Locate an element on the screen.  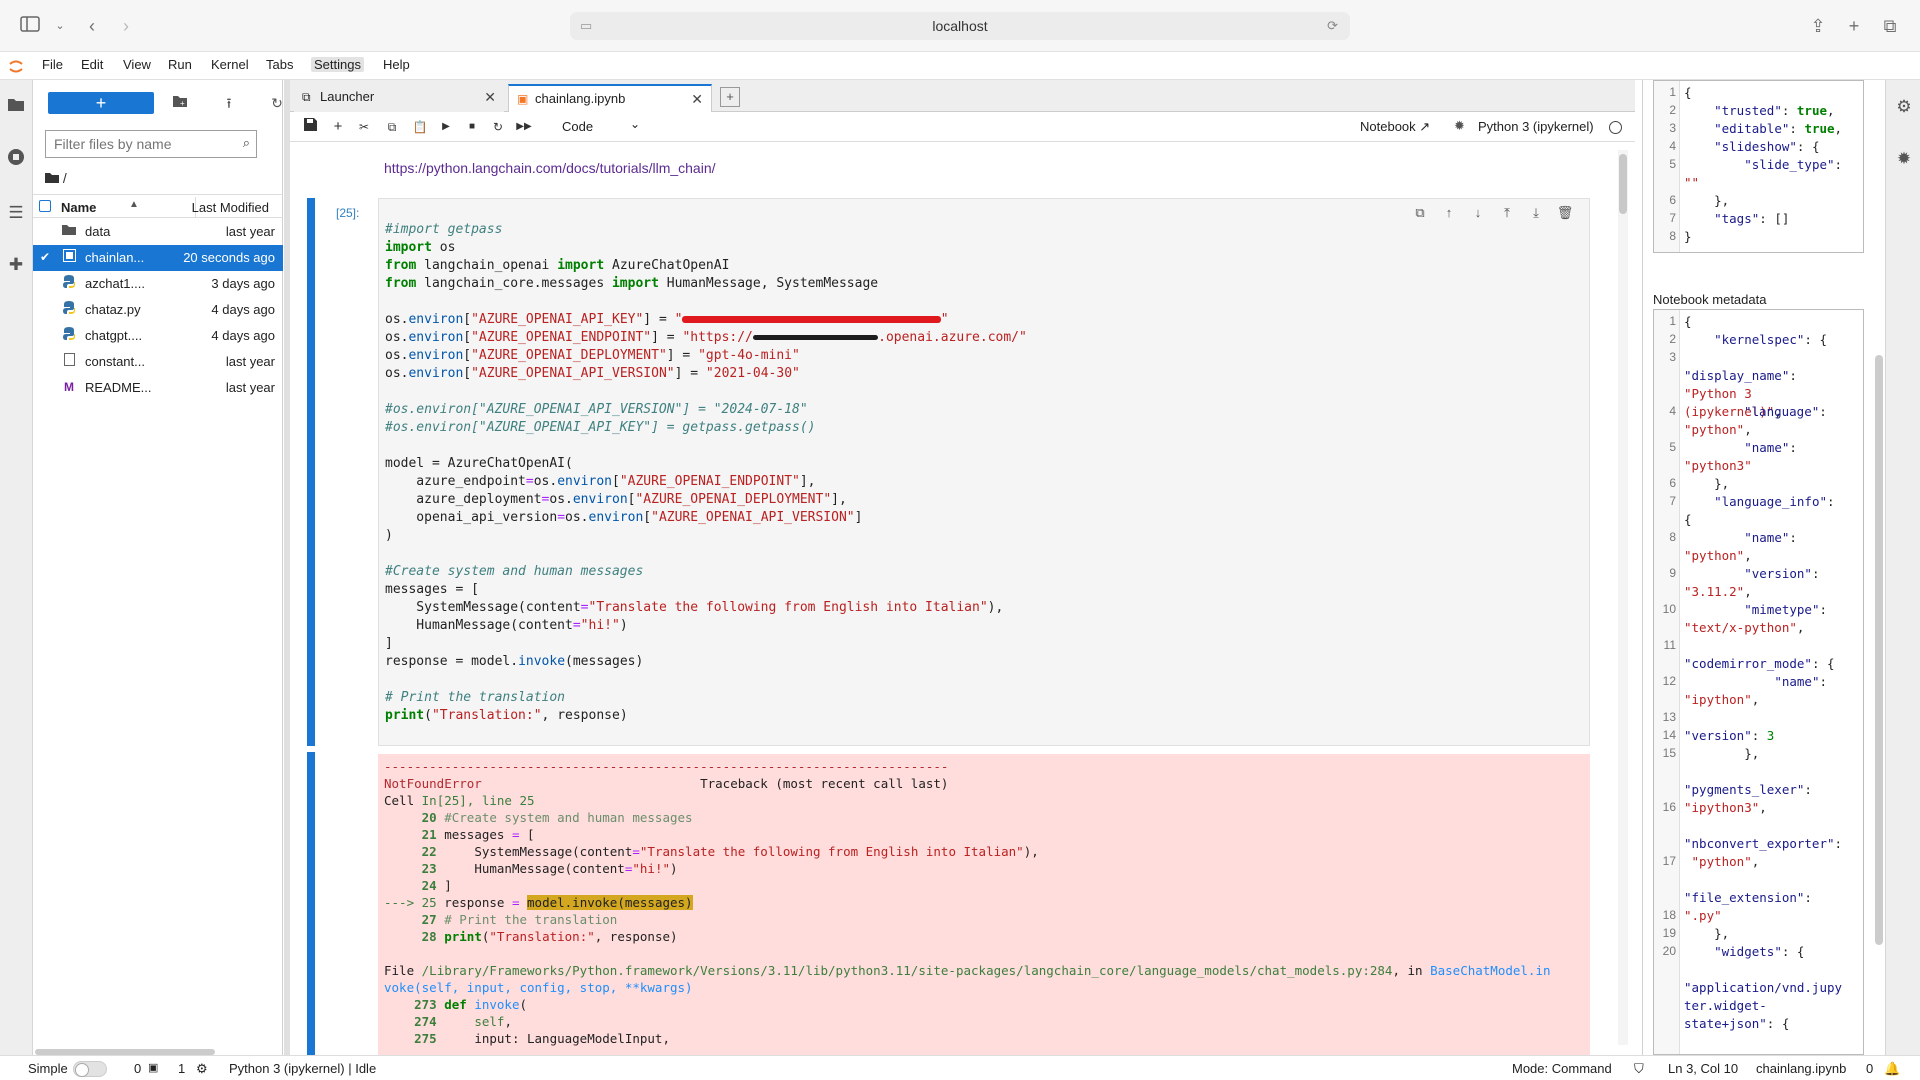
property-inspector-icon: ⚙ is located at coordinates (1904, 107).